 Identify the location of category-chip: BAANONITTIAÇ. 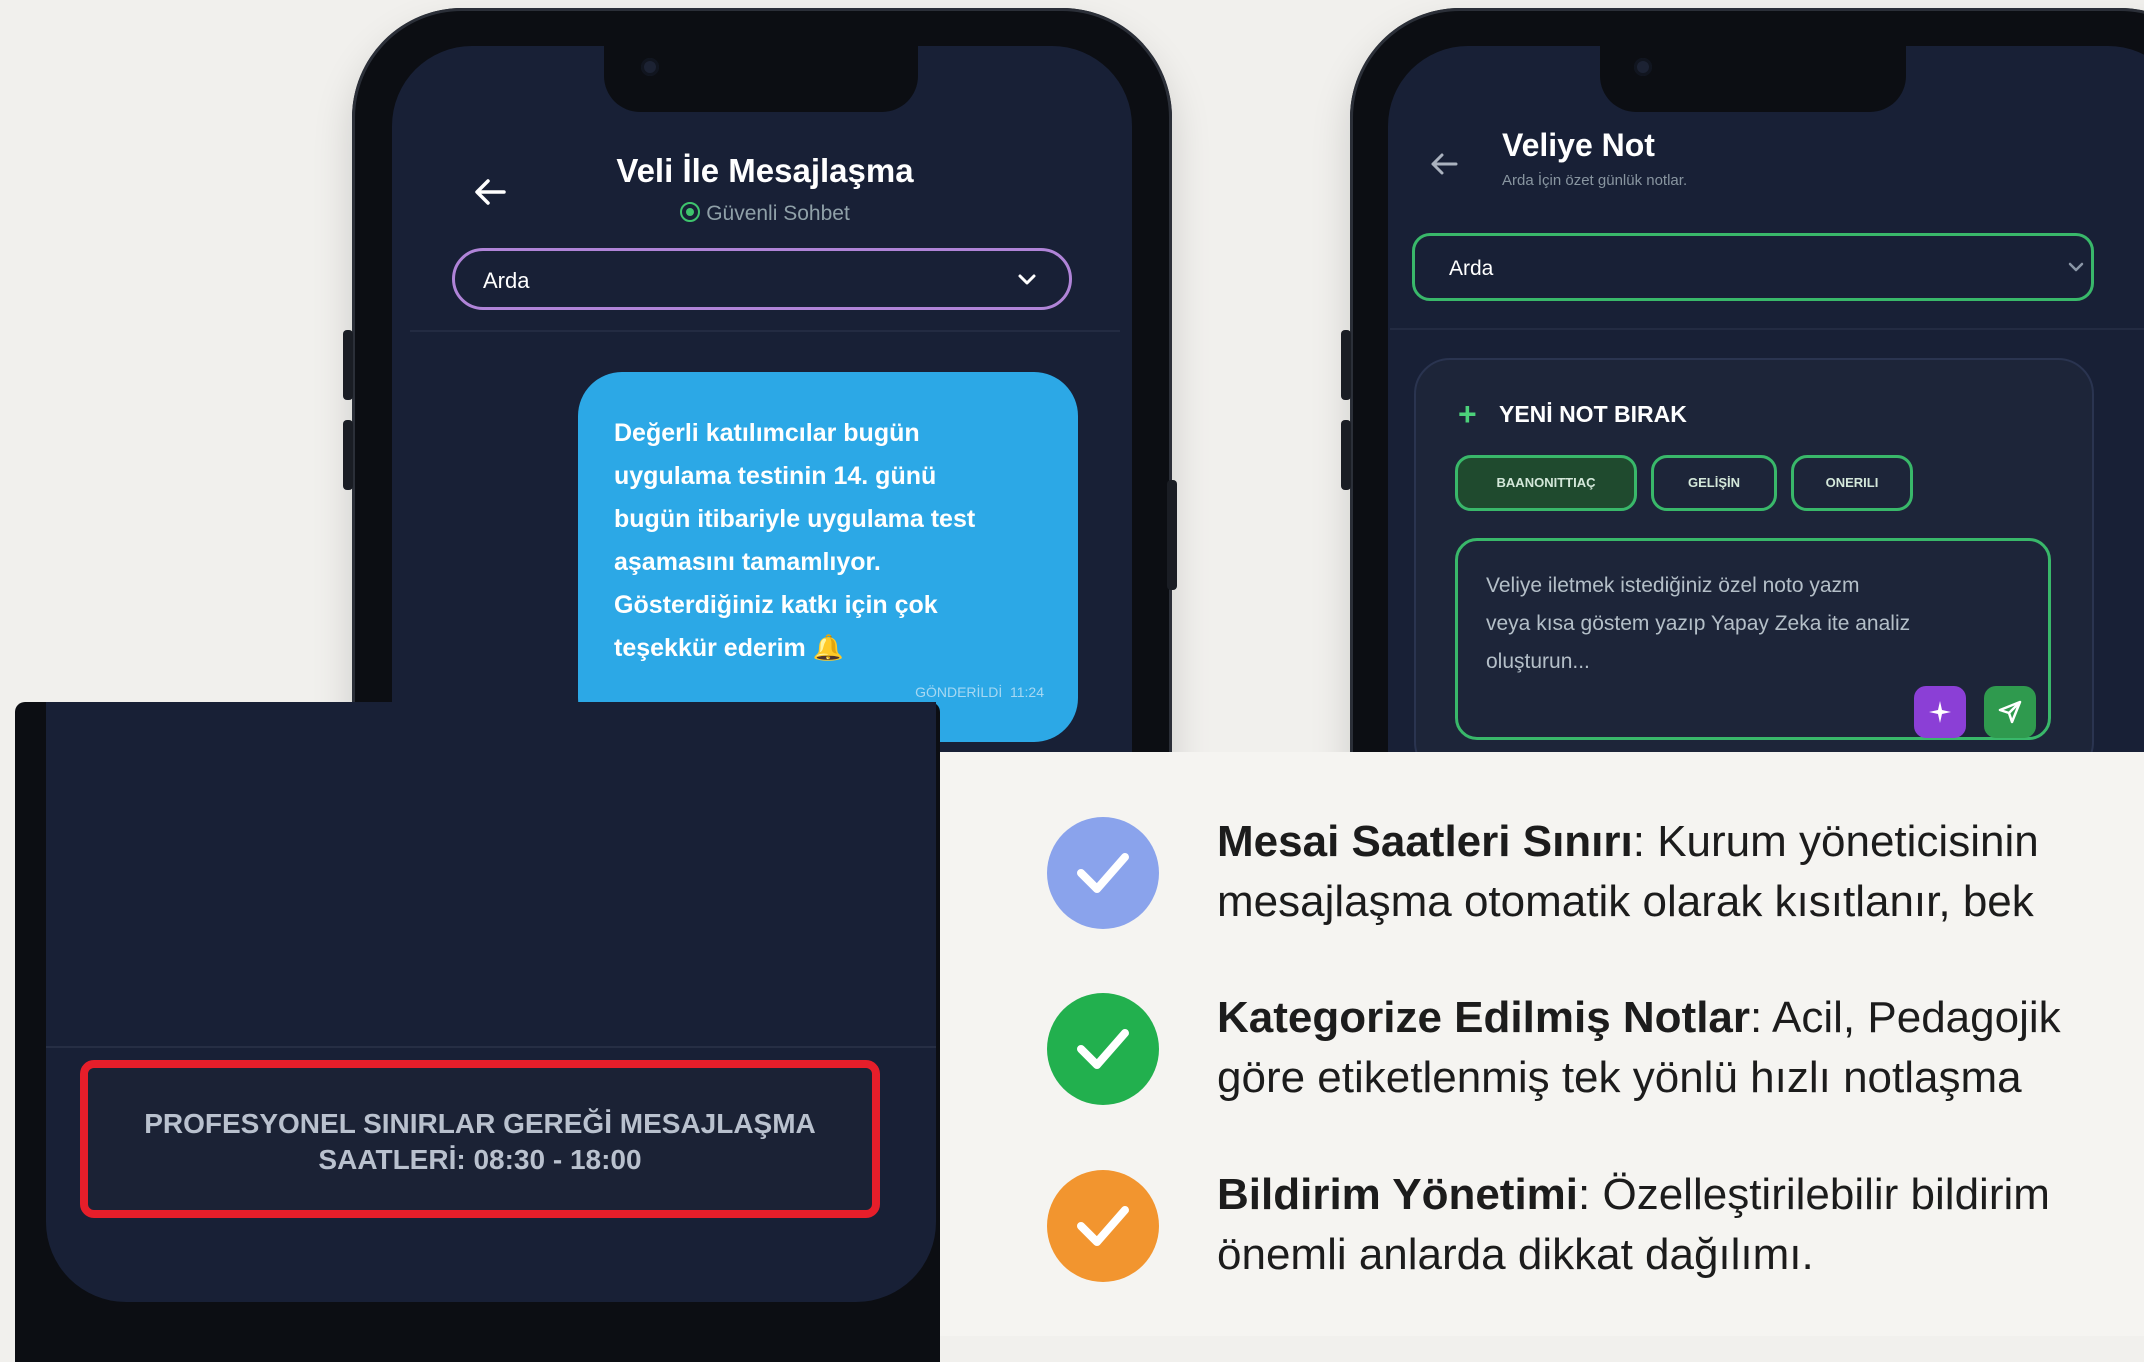
(1546, 483).